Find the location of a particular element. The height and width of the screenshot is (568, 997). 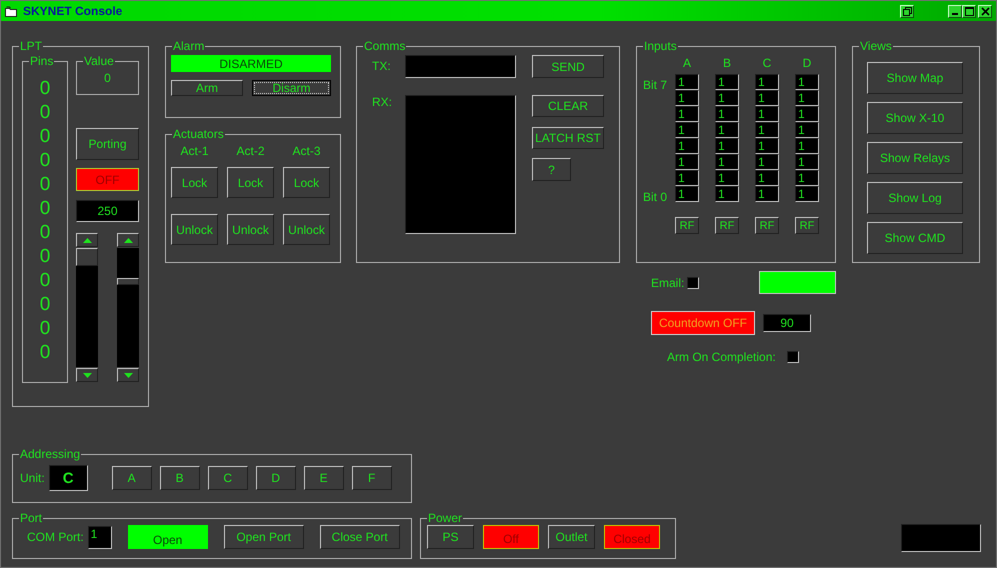

comms-button: SEND is located at coordinates (568, 66).